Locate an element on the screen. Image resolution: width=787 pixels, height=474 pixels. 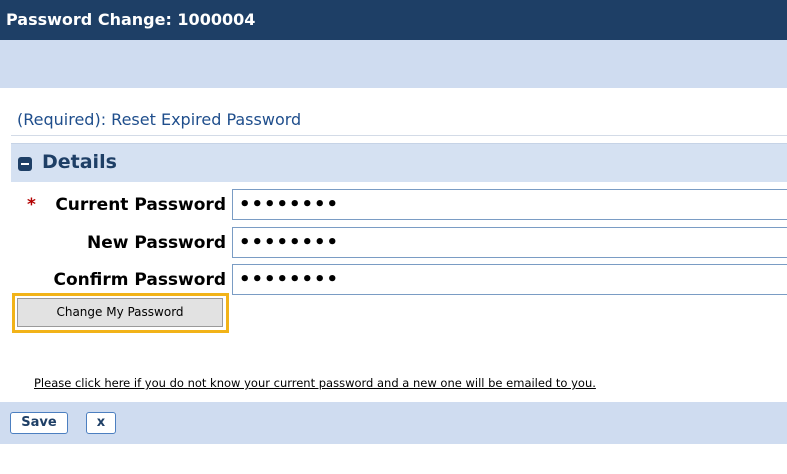
required-marker: * is located at coordinates (31, 205).